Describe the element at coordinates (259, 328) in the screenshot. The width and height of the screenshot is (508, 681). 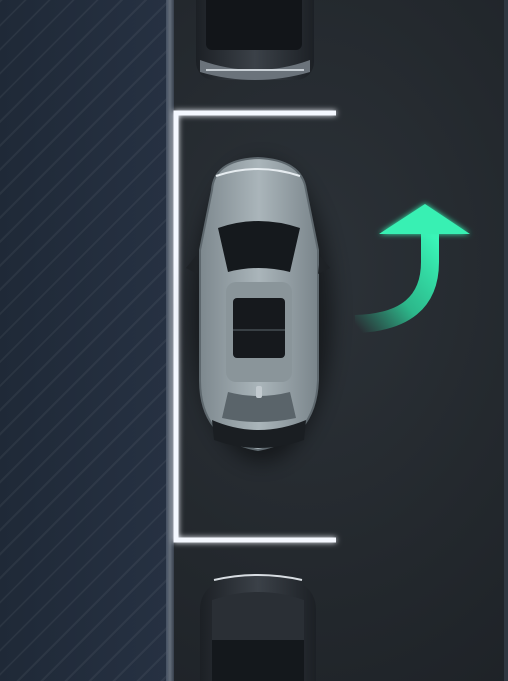
I see `sunroof` at that location.